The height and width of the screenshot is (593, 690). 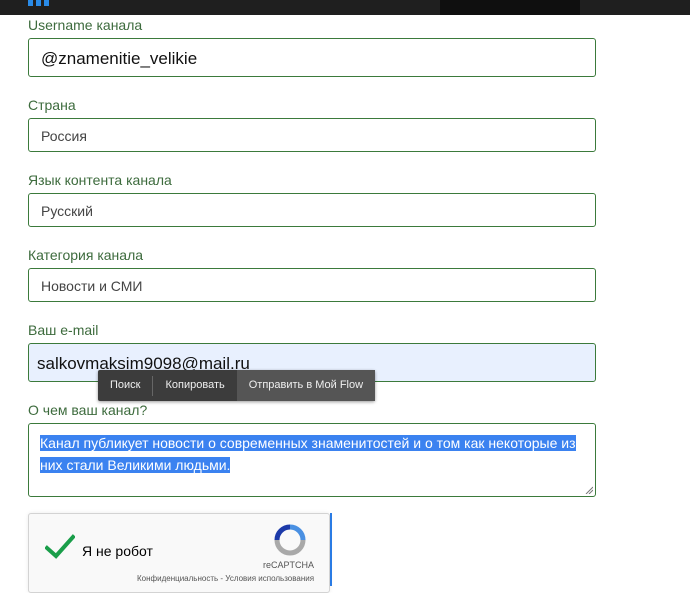 What do you see at coordinates (63, 330) in the screenshot?
I see `email-label: Ваш e-mail` at bounding box center [63, 330].